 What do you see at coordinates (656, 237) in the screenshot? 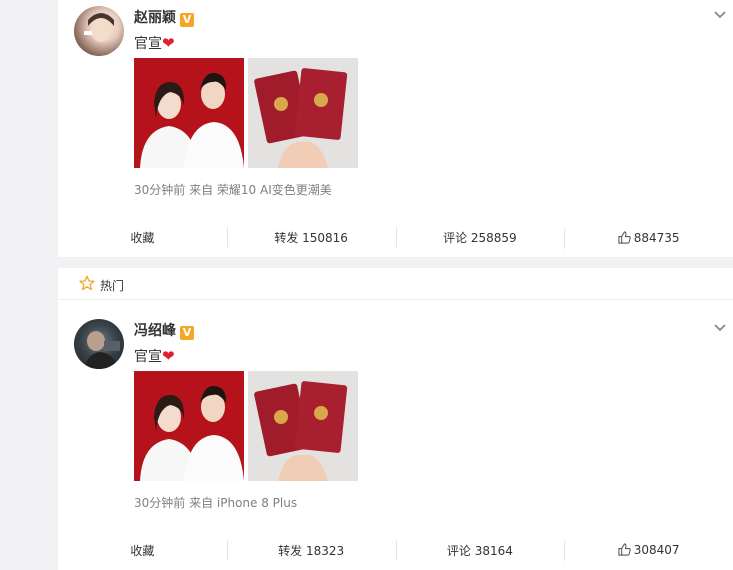
I see `like-count: 884735` at bounding box center [656, 237].